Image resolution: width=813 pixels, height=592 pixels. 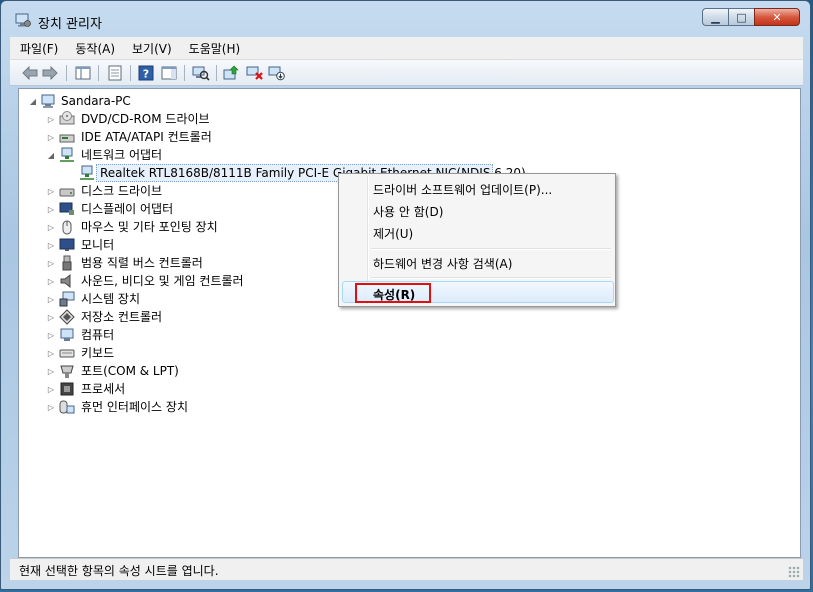 What do you see at coordinates (121, 191) in the screenshot?
I see `tree-item-disk: 디스크 드라이브` at bounding box center [121, 191].